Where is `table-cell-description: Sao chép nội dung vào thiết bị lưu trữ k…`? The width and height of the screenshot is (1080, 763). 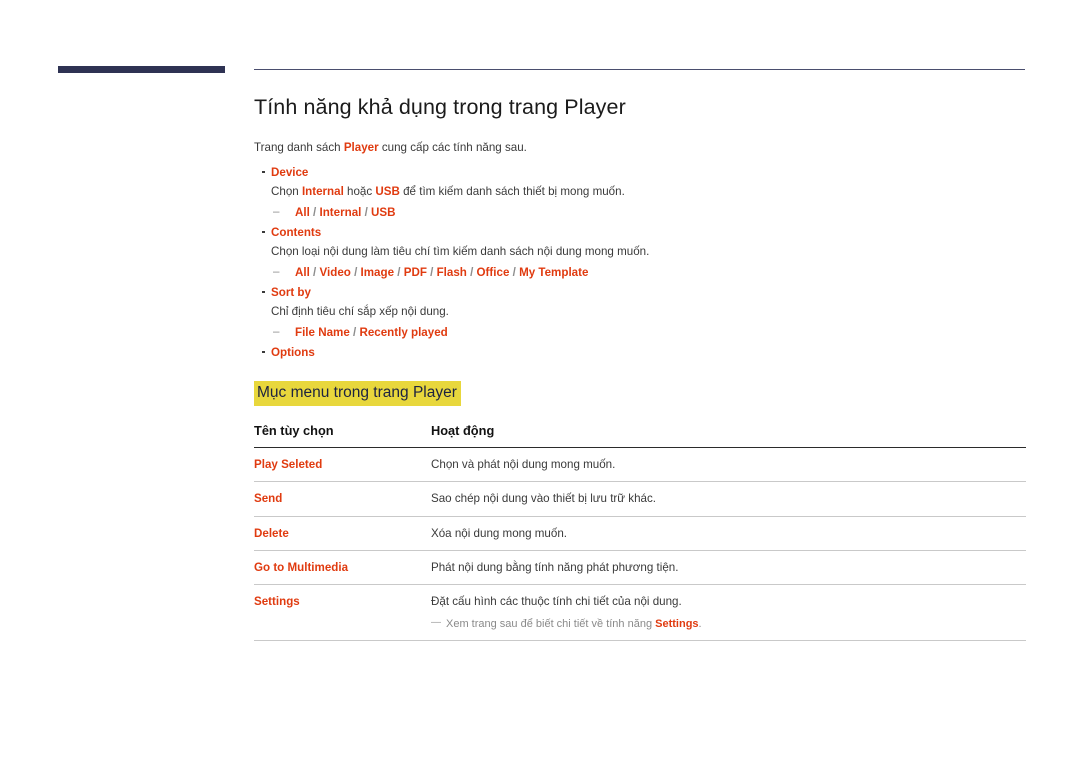 table-cell-description: Sao chép nội dung vào thiết bị lưu trữ k… is located at coordinates (728, 499).